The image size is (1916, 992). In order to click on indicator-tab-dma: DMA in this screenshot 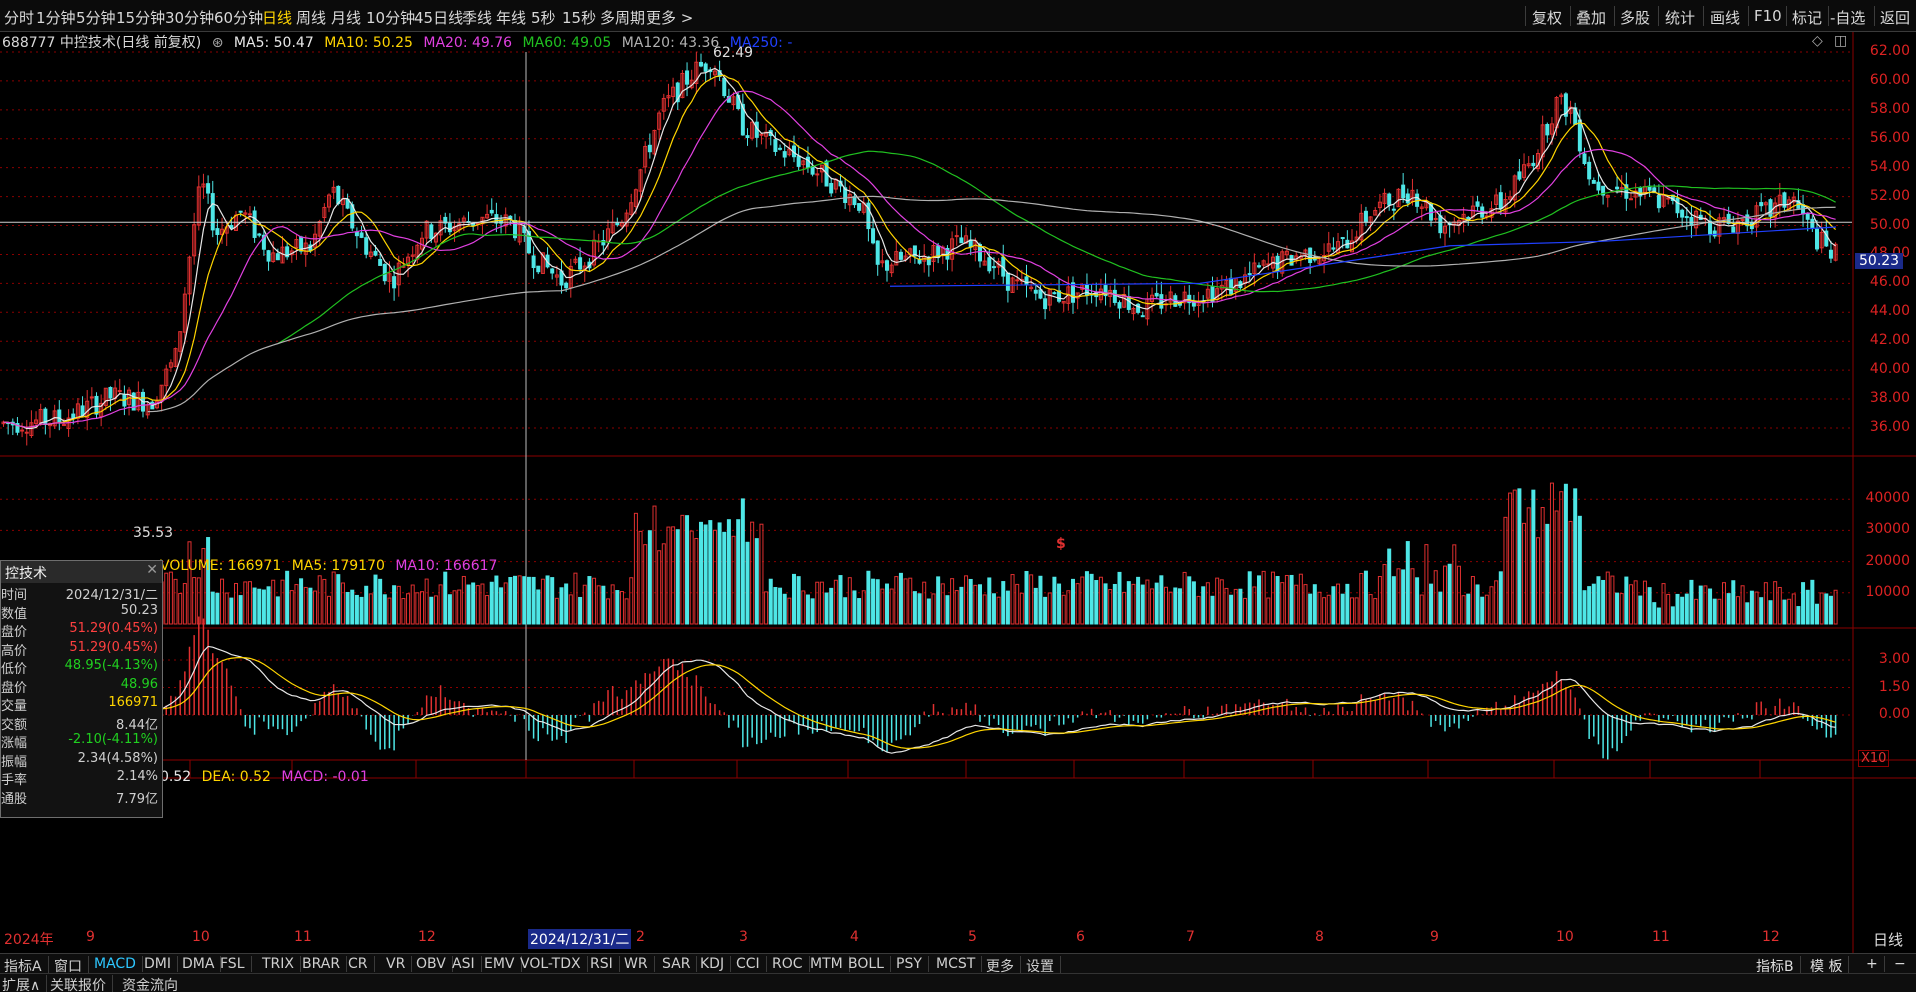, I will do `click(202, 964)`.